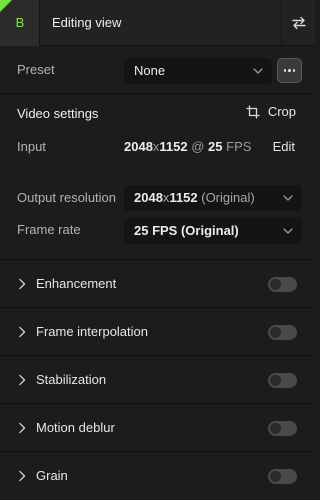 This screenshot has height=500, width=320. I want to click on feature-label: Motion deblur, so click(75, 427).